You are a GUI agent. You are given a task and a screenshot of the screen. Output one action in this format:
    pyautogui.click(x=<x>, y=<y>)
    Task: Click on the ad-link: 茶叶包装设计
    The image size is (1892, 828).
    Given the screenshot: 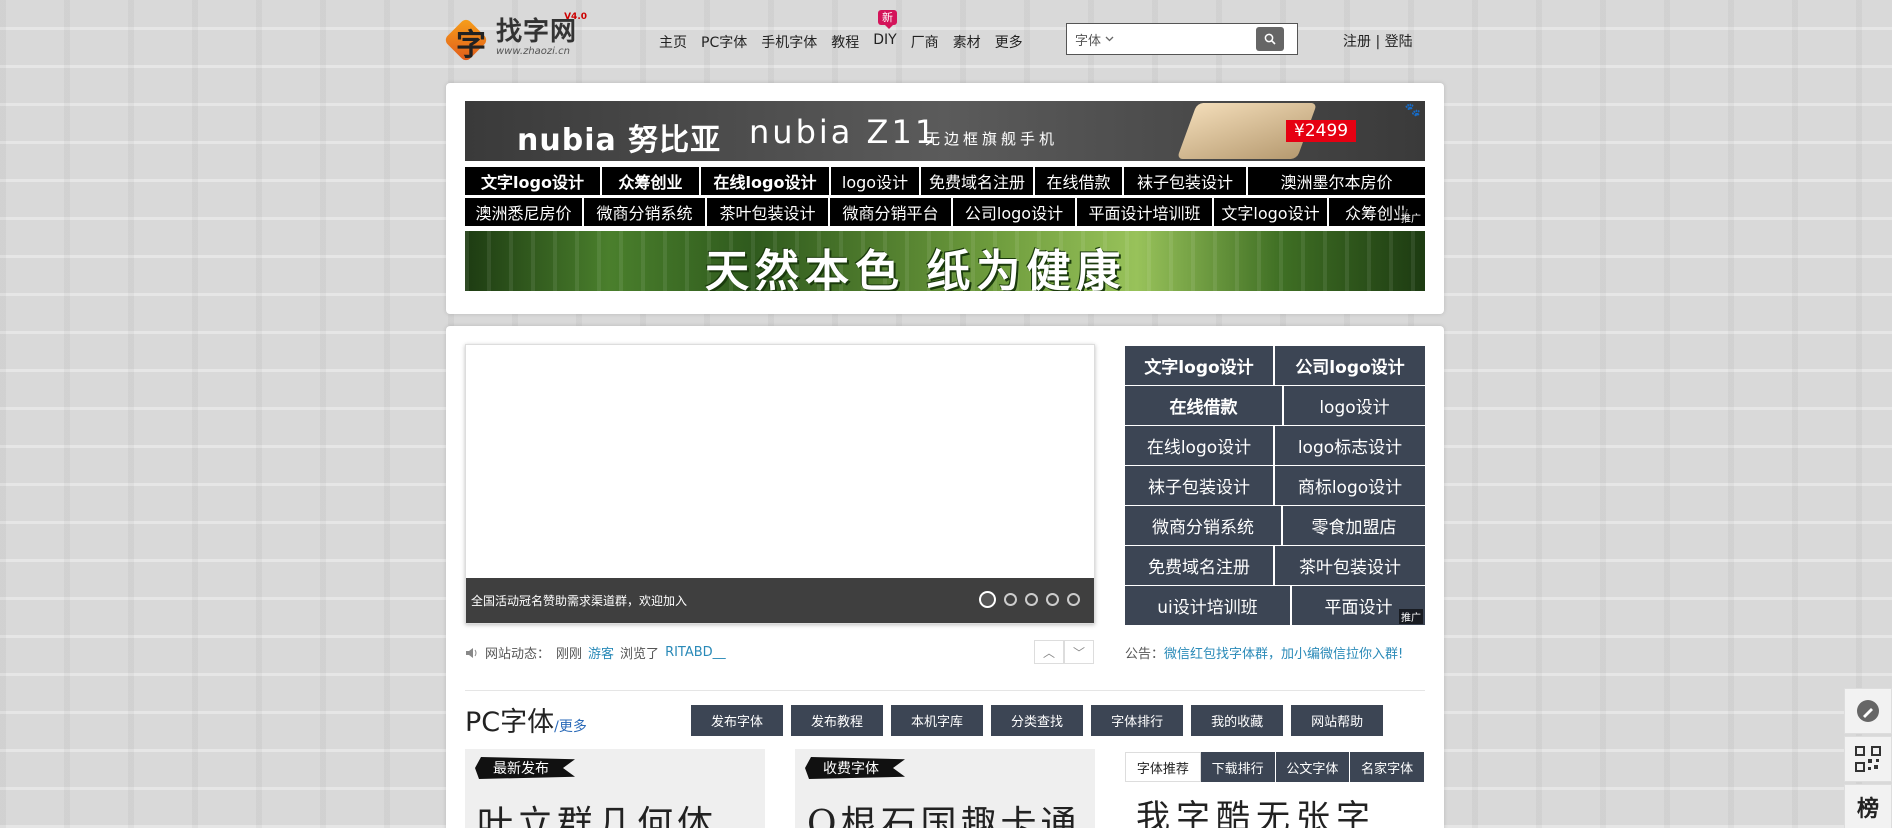 What is the action you would take?
    pyautogui.click(x=768, y=212)
    